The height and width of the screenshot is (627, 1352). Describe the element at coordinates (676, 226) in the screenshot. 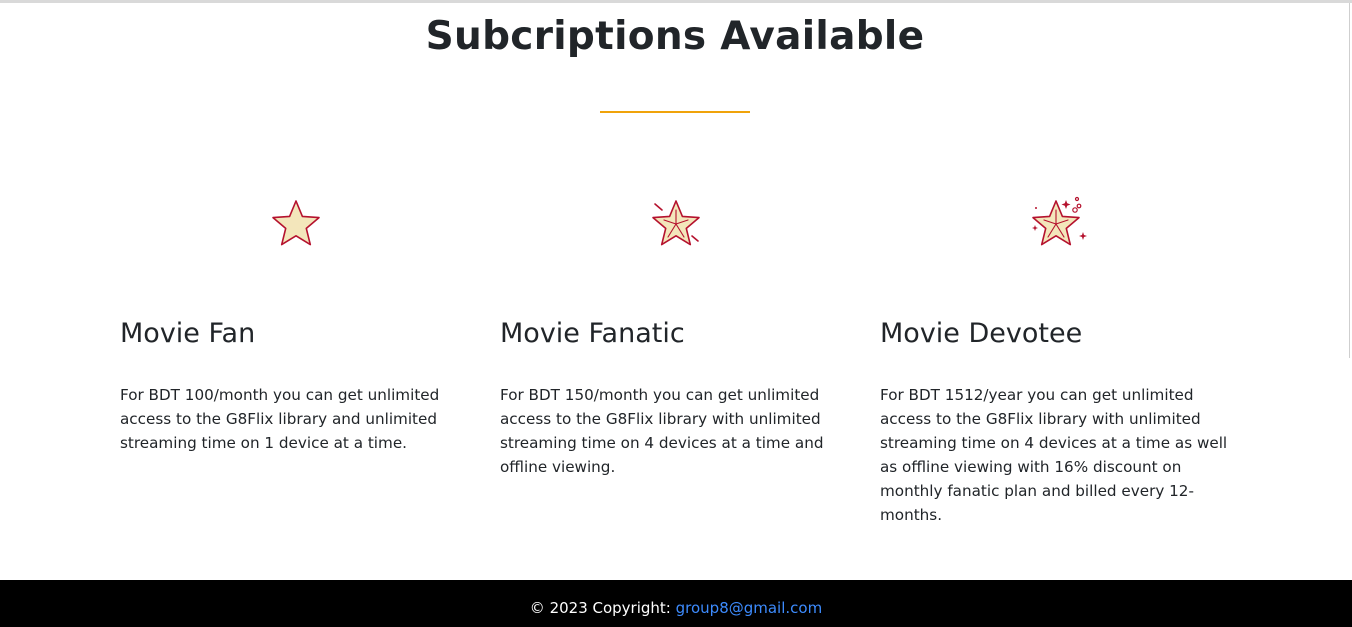

I see `star-sparkle-icon` at that location.